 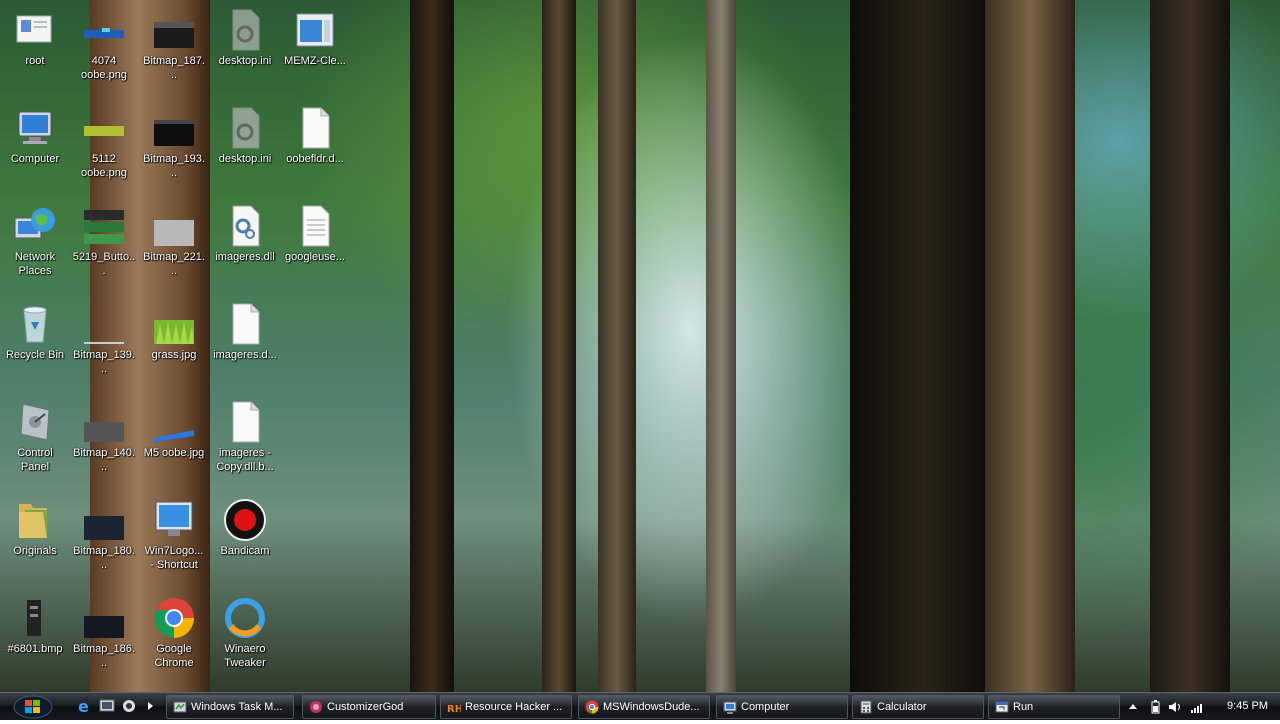 What do you see at coordinates (1175, 707) in the screenshot?
I see `volume-icon` at bounding box center [1175, 707].